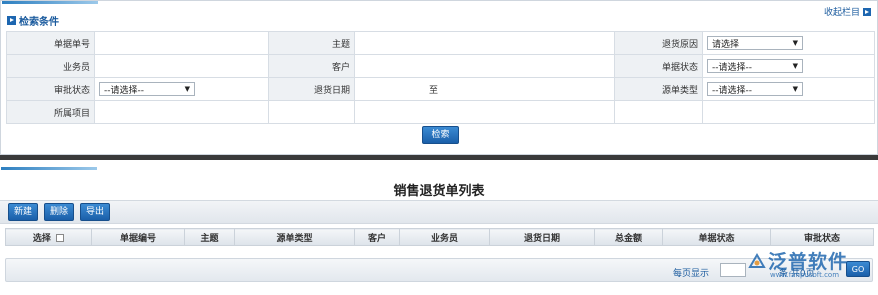  What do you see at coordinates (41, 238) in the screenshot?
I see `column-header-label: 选择` at bounding box center [41, 238].